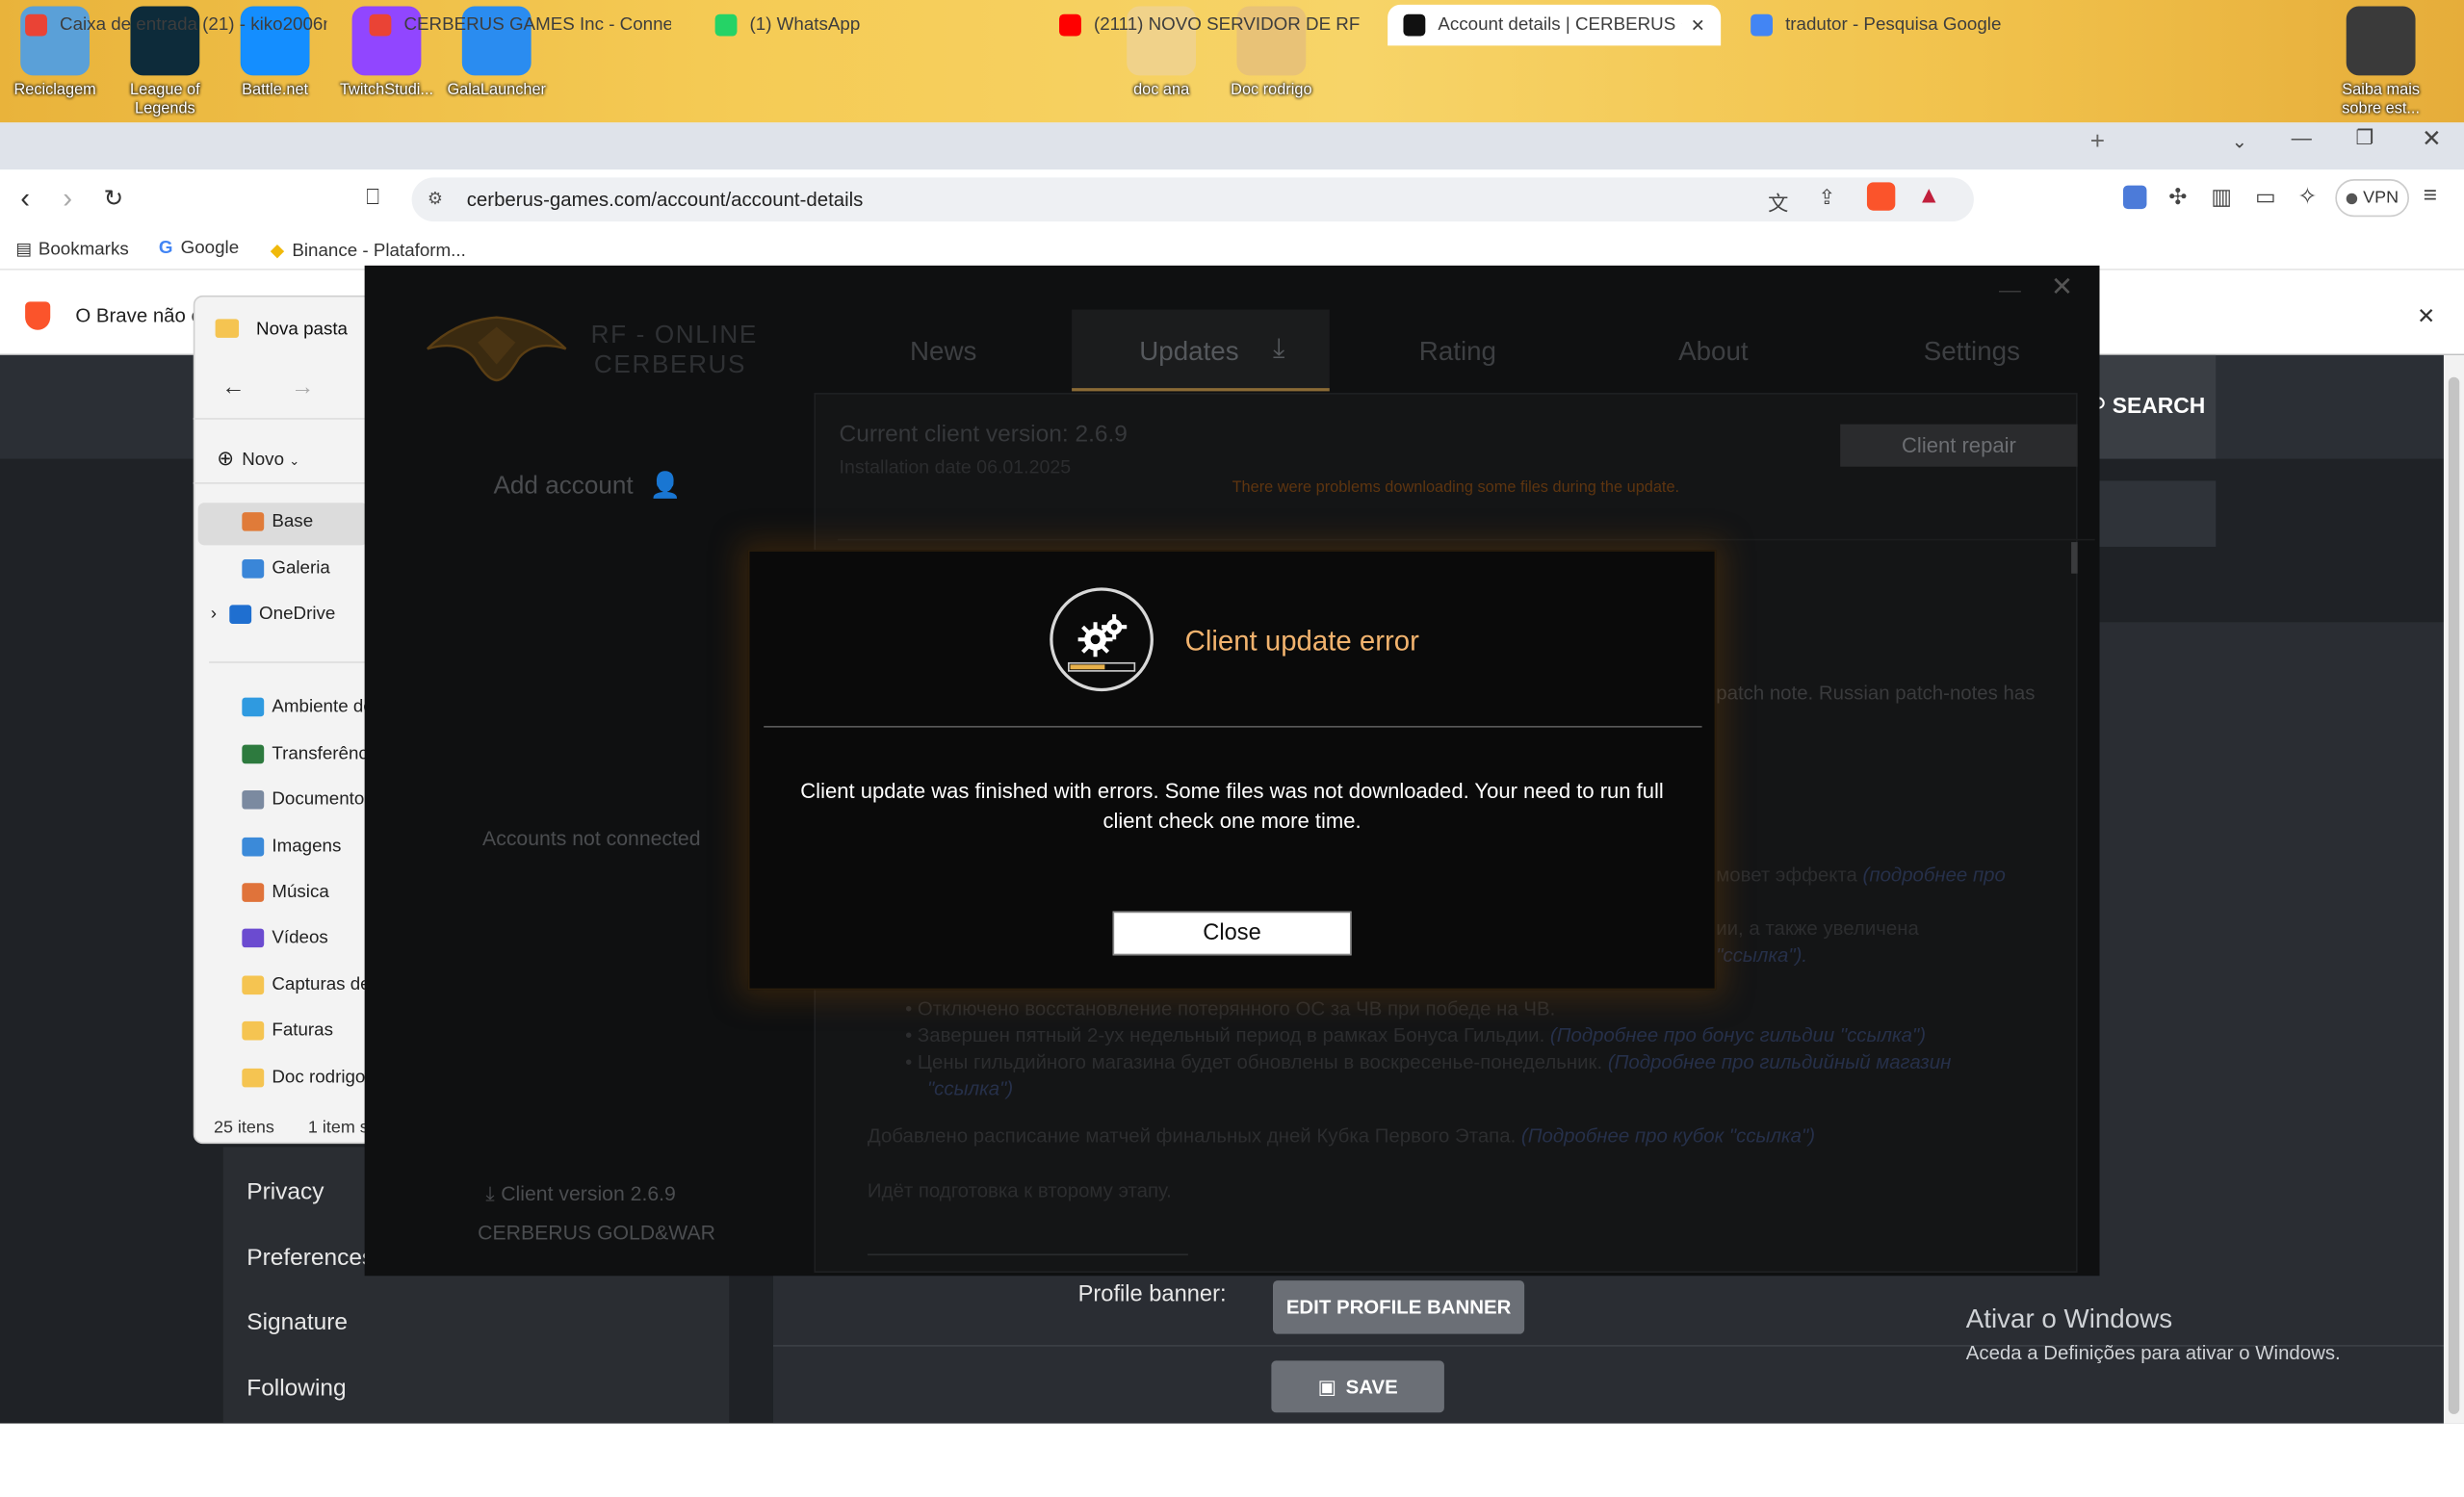 Image resolution: width=2464 pixels, height=1497 pixels. I want to click on dialog-divider, so click(1233, 727).